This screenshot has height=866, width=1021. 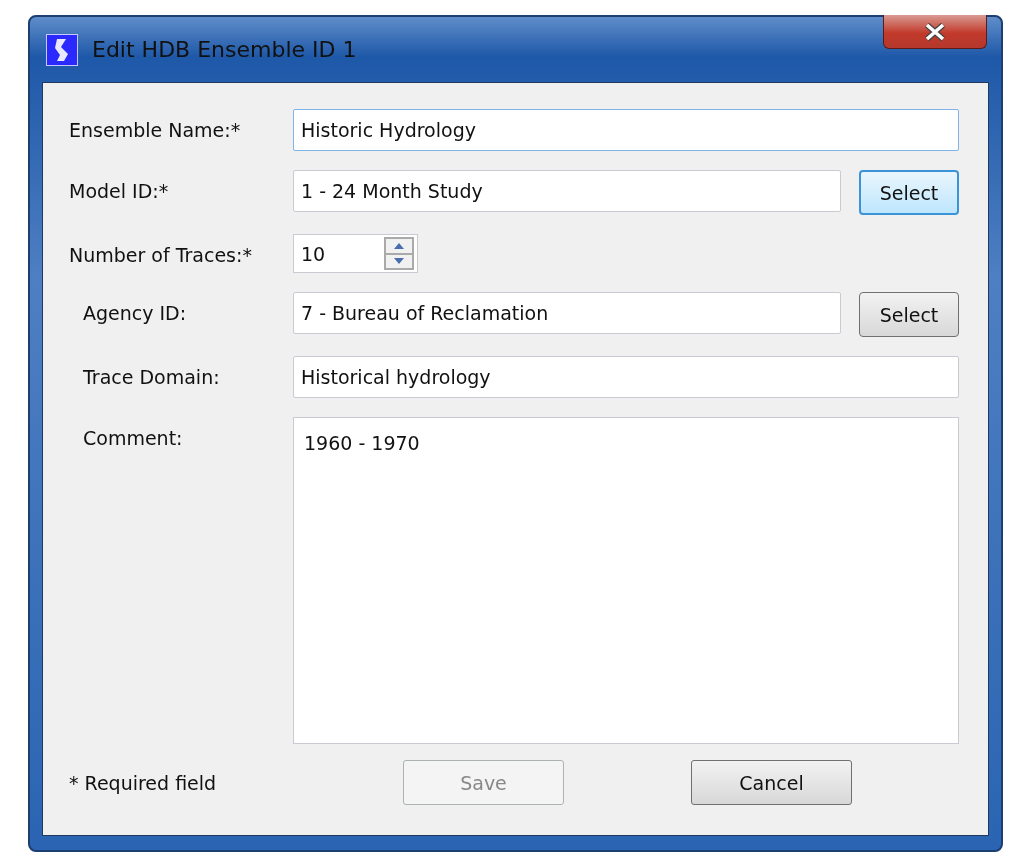 I want to click on number-spinner: 10, so click(x=355, y=253).